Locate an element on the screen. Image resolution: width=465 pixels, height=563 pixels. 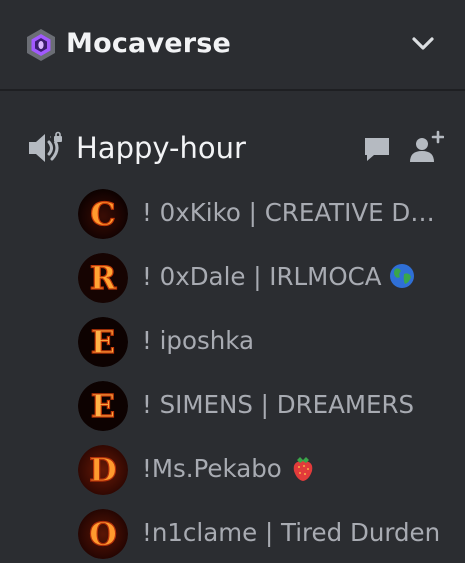
member-name: !n1clame | Tired Durden is located at coordinates (291, 532).